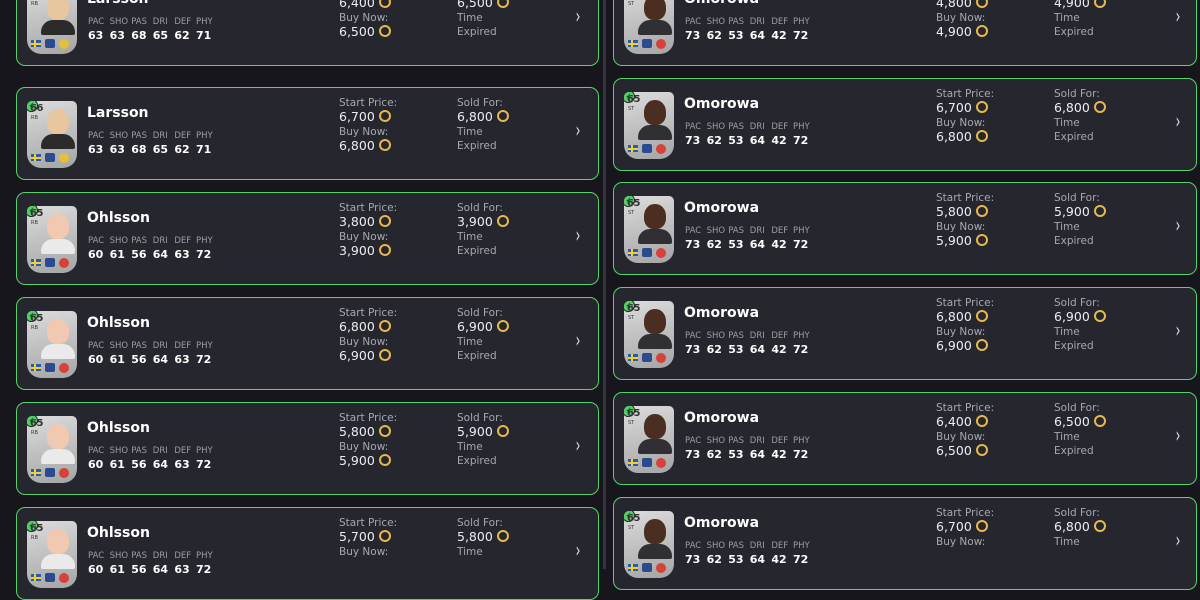 This screenshot has width=1200, height=600. Describe the element at coordinates (203, 149) in the screenshot. I see `stat-value: 71` at that location.